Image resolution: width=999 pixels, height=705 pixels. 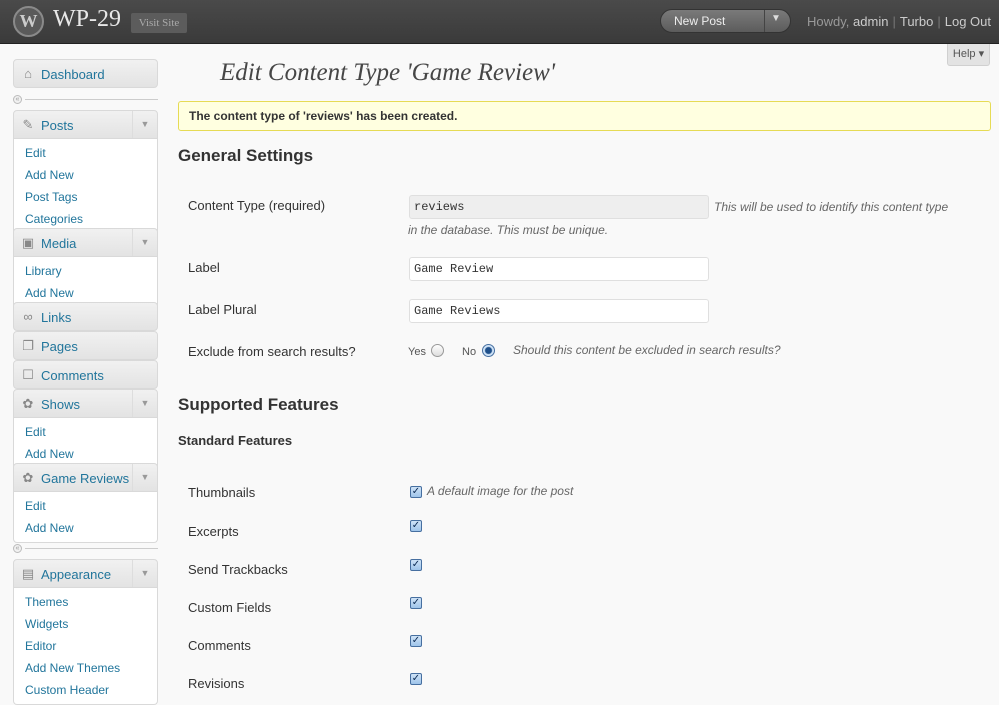 I want to click on sidebar-group-media: ▣ Media ▼ Library Add New, so click(x=85, y=268).